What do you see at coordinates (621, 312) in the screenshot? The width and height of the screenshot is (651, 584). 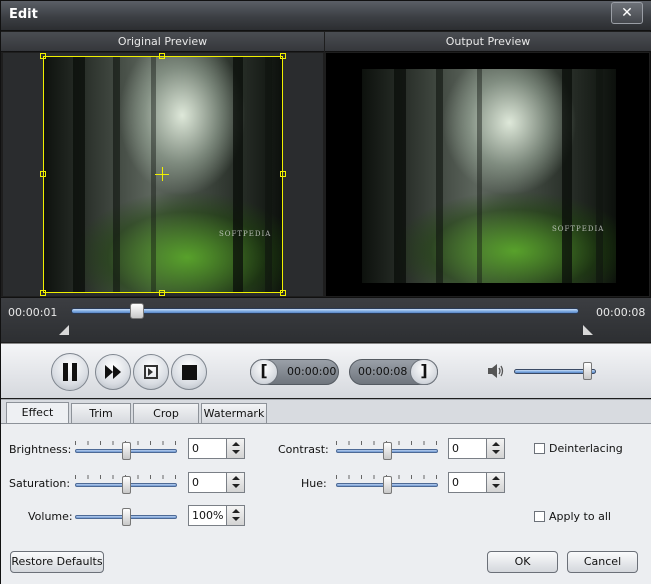 I see `timeline-end-time: 00:00:08` at bounding box center [621, 312].